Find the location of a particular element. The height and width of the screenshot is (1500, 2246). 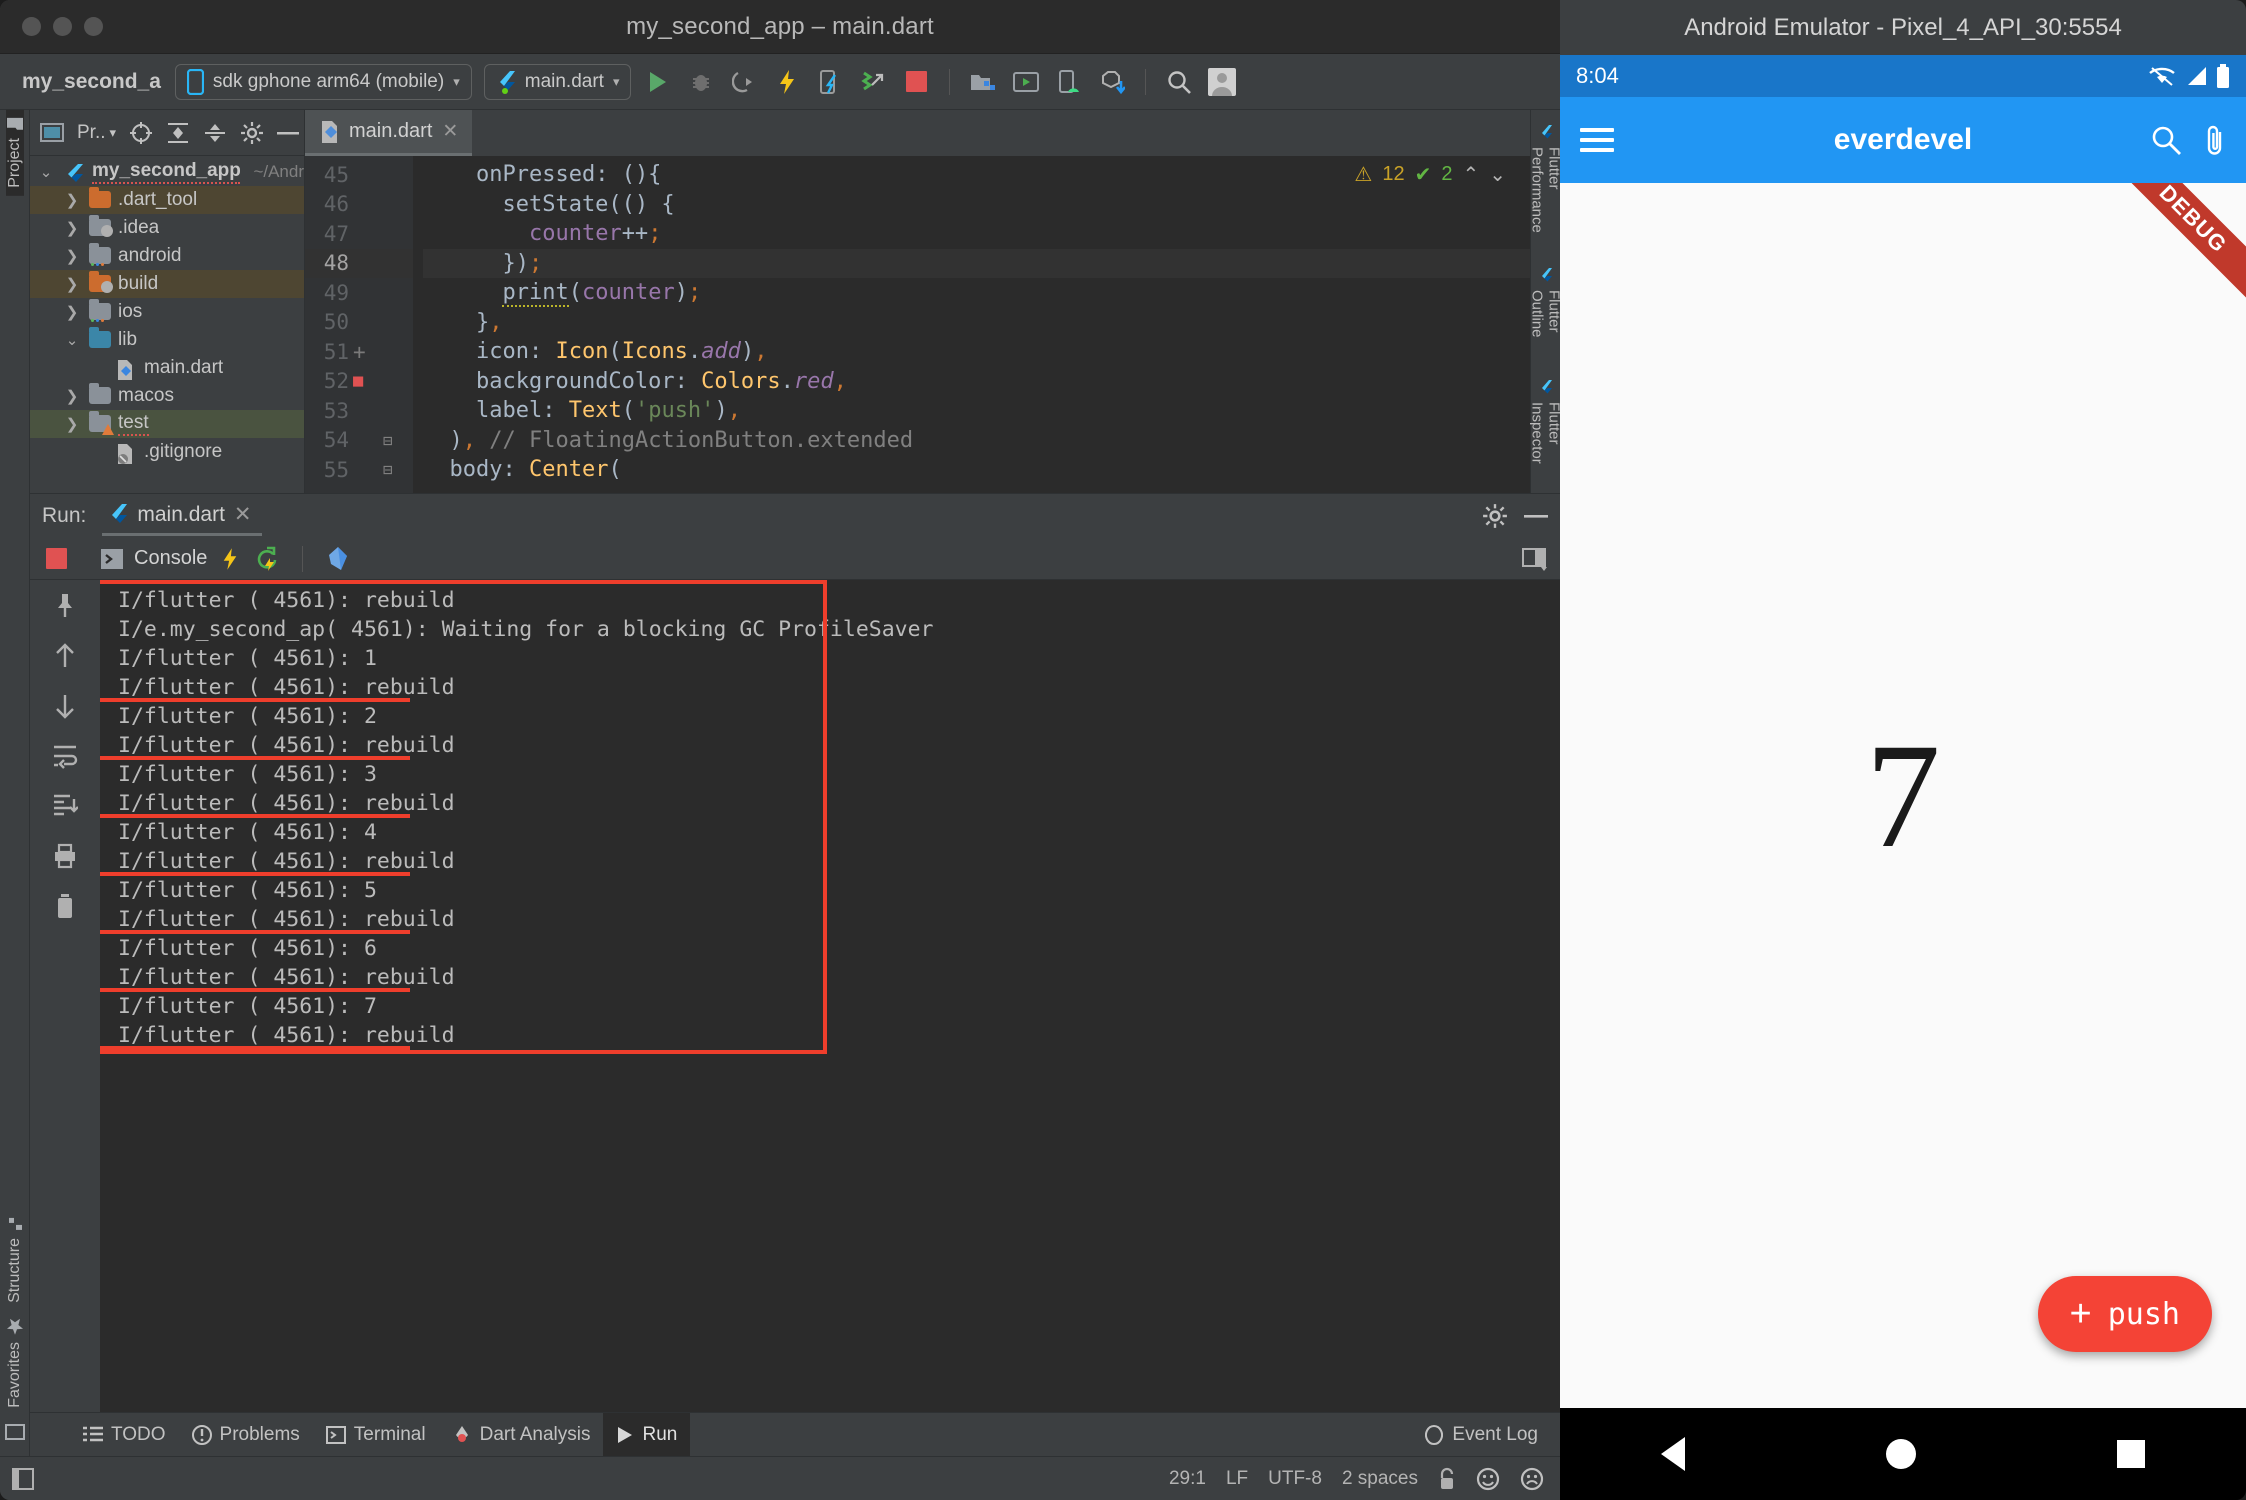

gutter-line: 51 + is located at coordinates (359, 352).